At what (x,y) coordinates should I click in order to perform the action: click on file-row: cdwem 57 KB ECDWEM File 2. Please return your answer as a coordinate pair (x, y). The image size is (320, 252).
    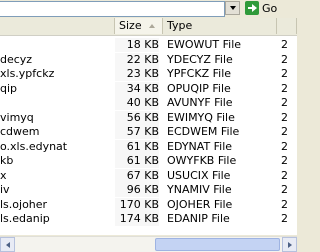
    Looking at the image, I should click on (148, 132).